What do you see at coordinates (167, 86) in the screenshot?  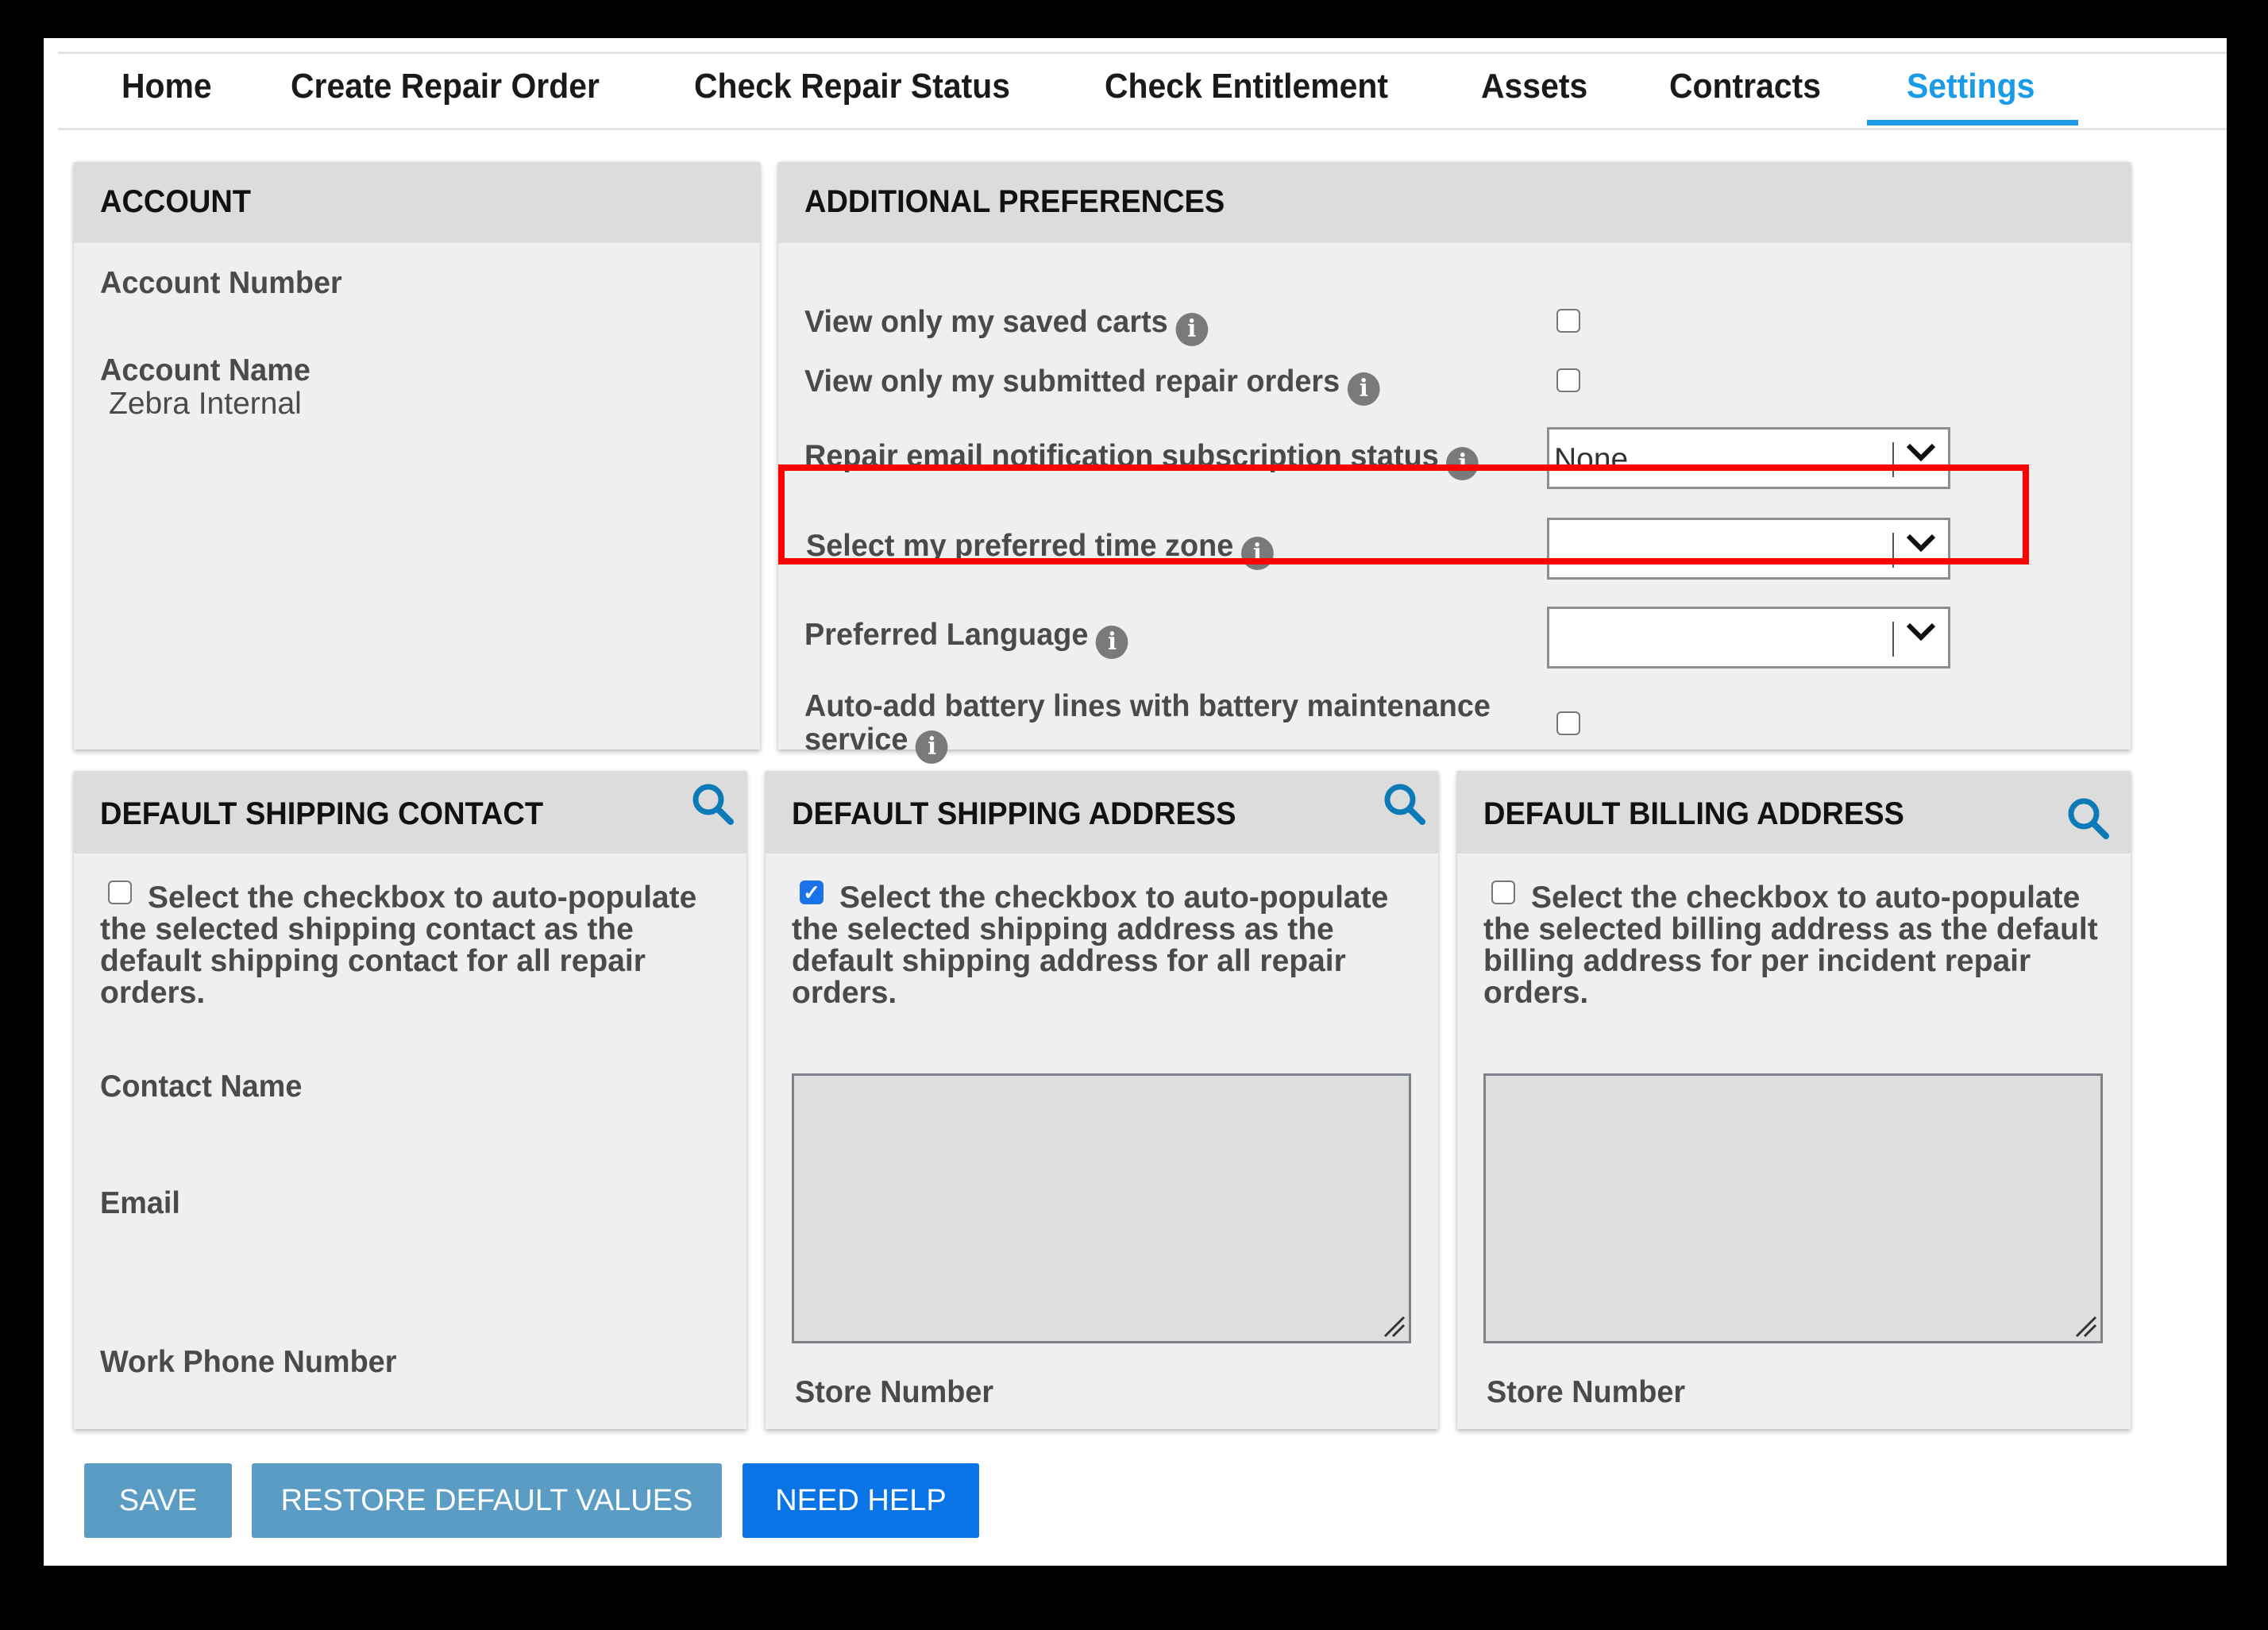 I see `tab-home: Home` at bounding box center [167, 86].